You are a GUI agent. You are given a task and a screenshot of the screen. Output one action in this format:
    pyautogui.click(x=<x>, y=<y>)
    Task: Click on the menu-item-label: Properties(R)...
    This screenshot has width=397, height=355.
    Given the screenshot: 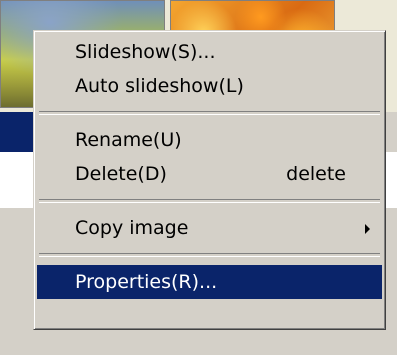 What is the action you would take?
    pyautogui.click(x=146, y=282)
    